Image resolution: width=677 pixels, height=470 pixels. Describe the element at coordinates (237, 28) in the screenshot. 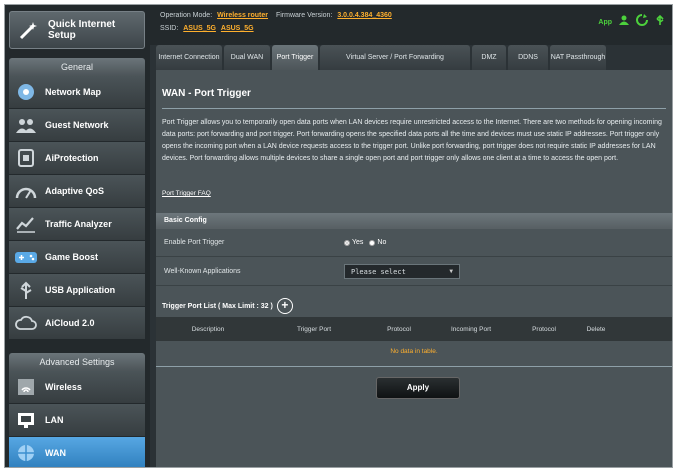

I see `ssid-link-2: ASUS_5G` at that location.